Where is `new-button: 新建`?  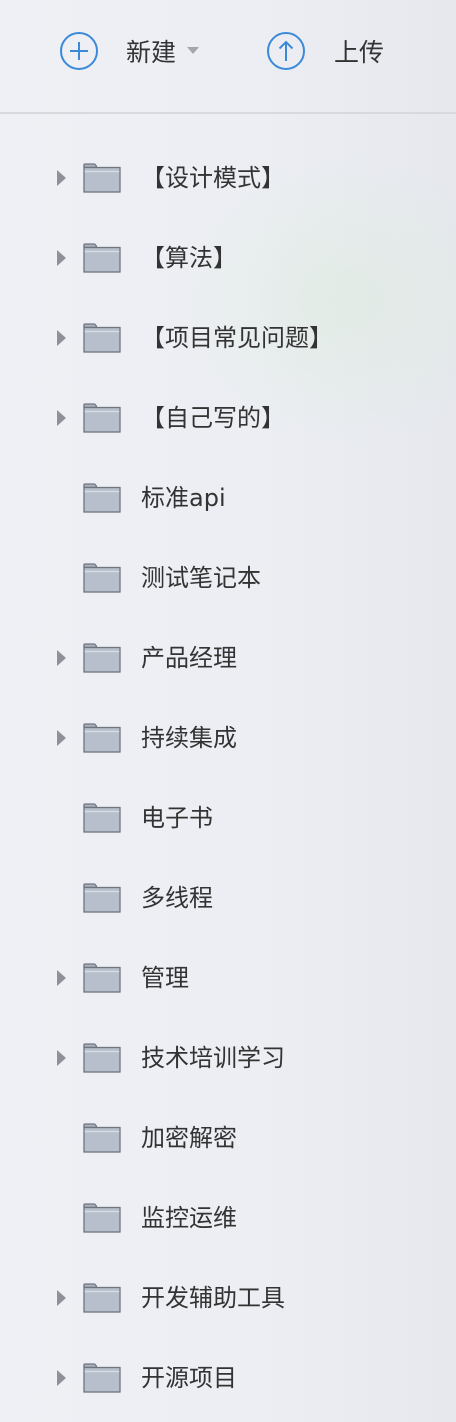
new-button: 新建 is located at coordinates (129, 51).